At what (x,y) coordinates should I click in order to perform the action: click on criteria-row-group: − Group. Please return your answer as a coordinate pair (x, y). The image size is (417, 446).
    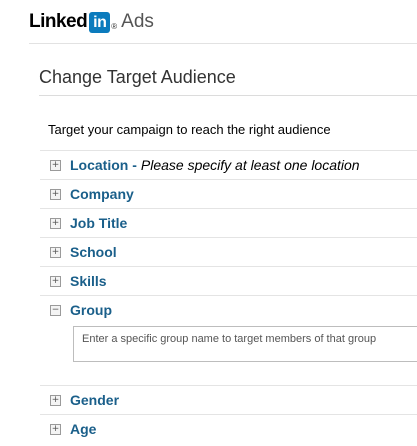
    Looking at the image, I should click on (228, 309).